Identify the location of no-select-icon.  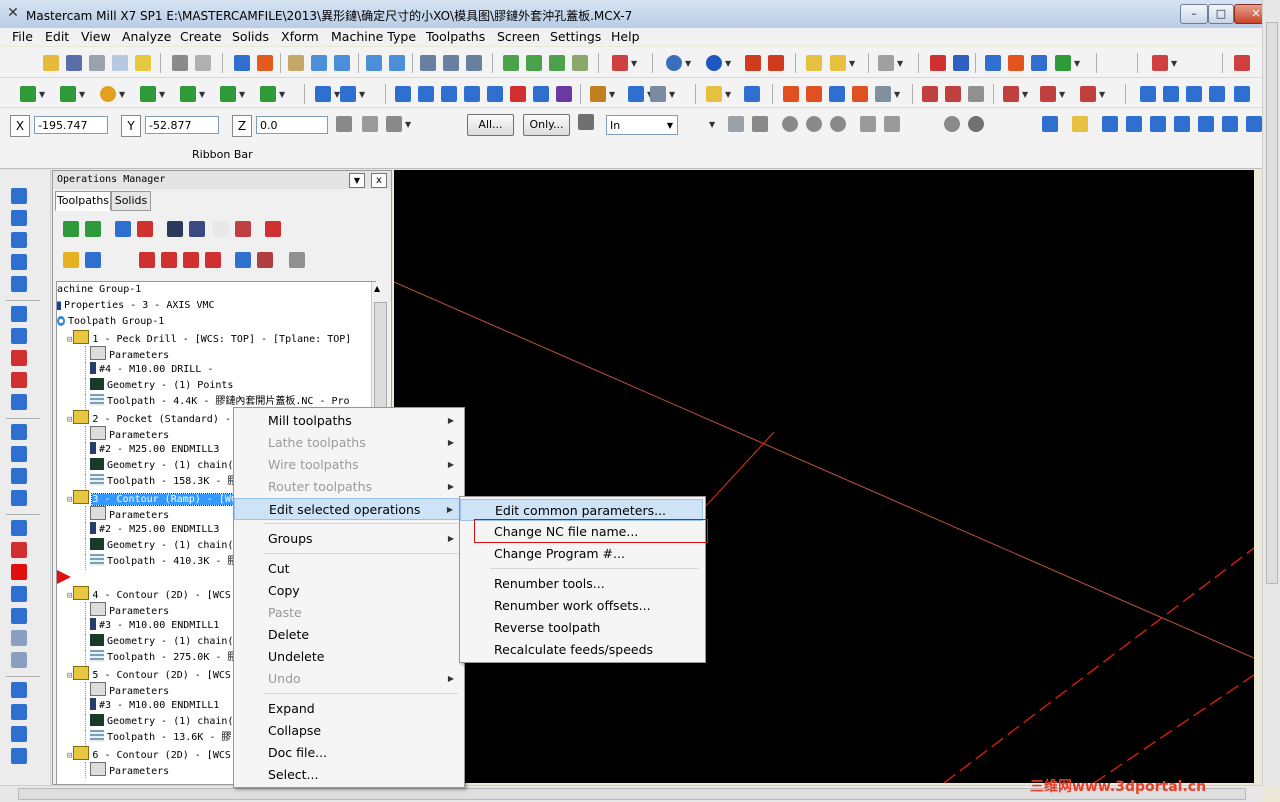
(952, 124).